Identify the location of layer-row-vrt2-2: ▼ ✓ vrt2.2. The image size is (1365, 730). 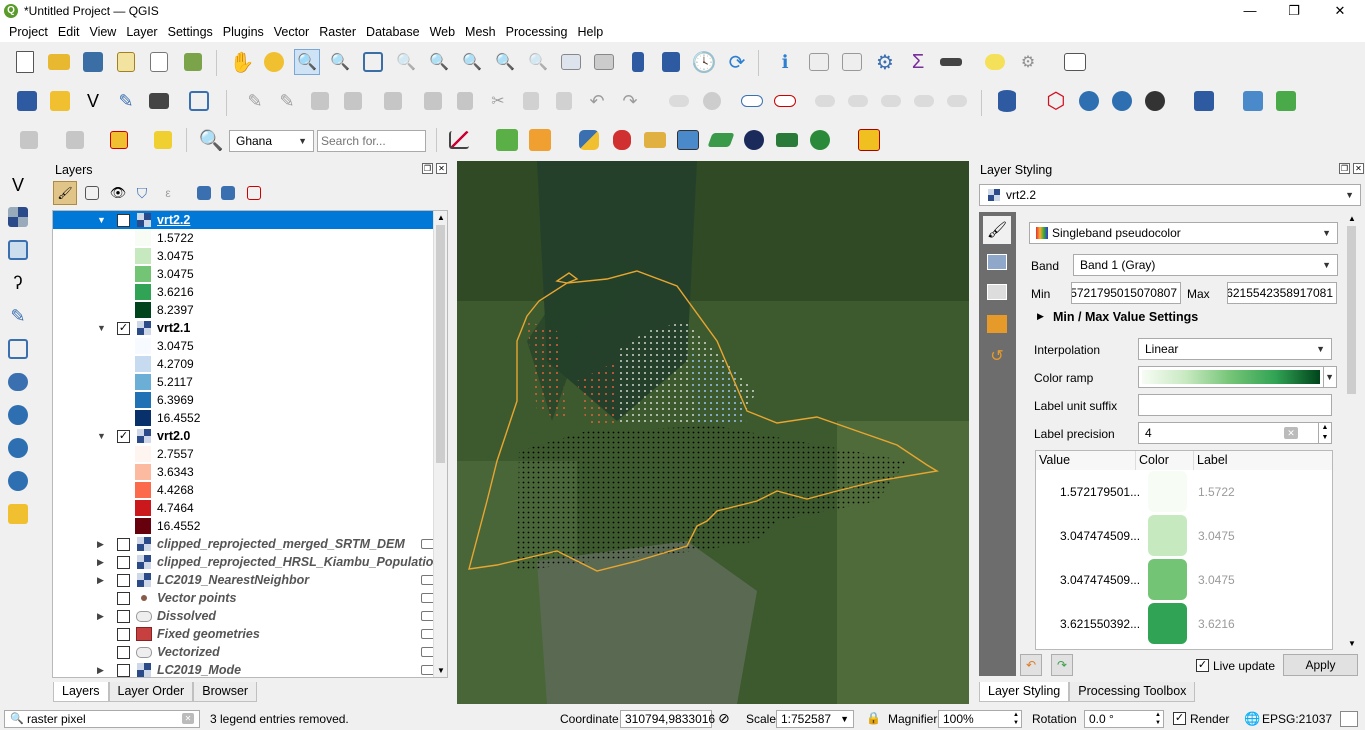
(244, 220).